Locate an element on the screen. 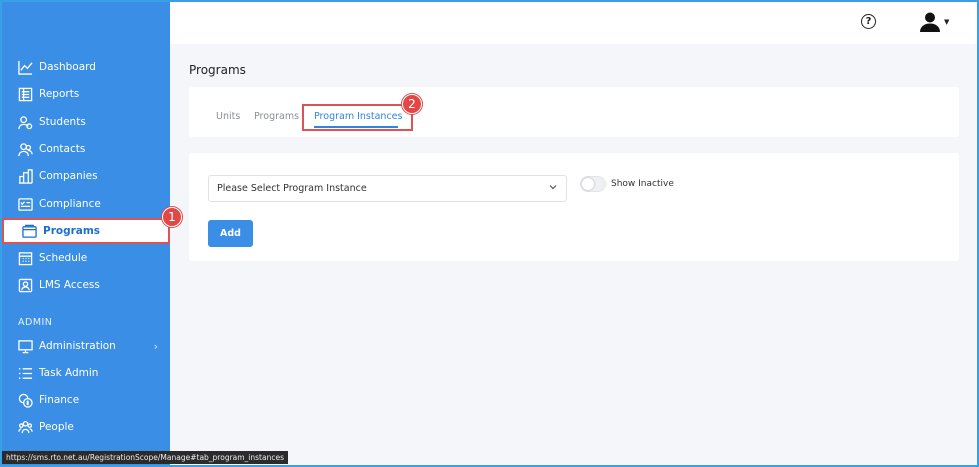  sidebar-item-label: Task Admin is located at coordinates (69, 373).